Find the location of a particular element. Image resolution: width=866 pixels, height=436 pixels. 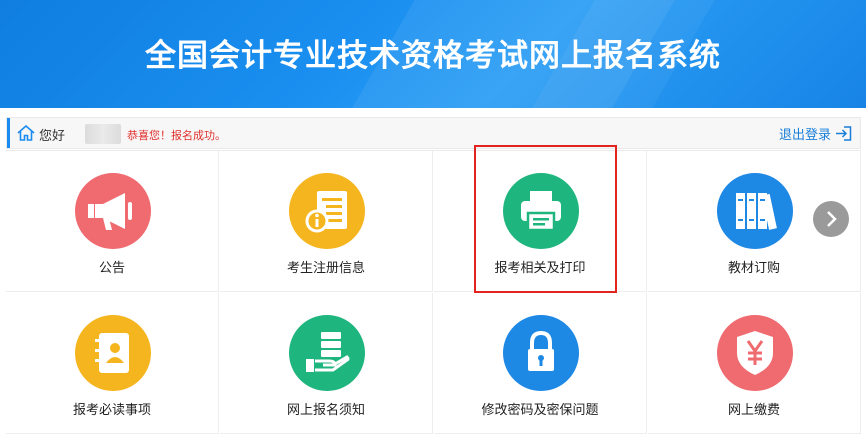

yen-shield-icon is located at coordinates (755, 353).